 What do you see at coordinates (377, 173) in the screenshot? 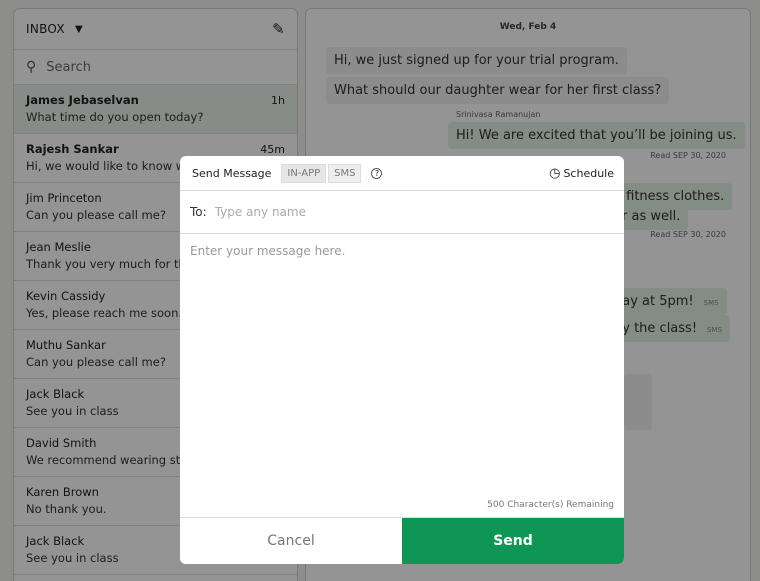
I see `help-icon: ?` at bounding box center [377, 173].